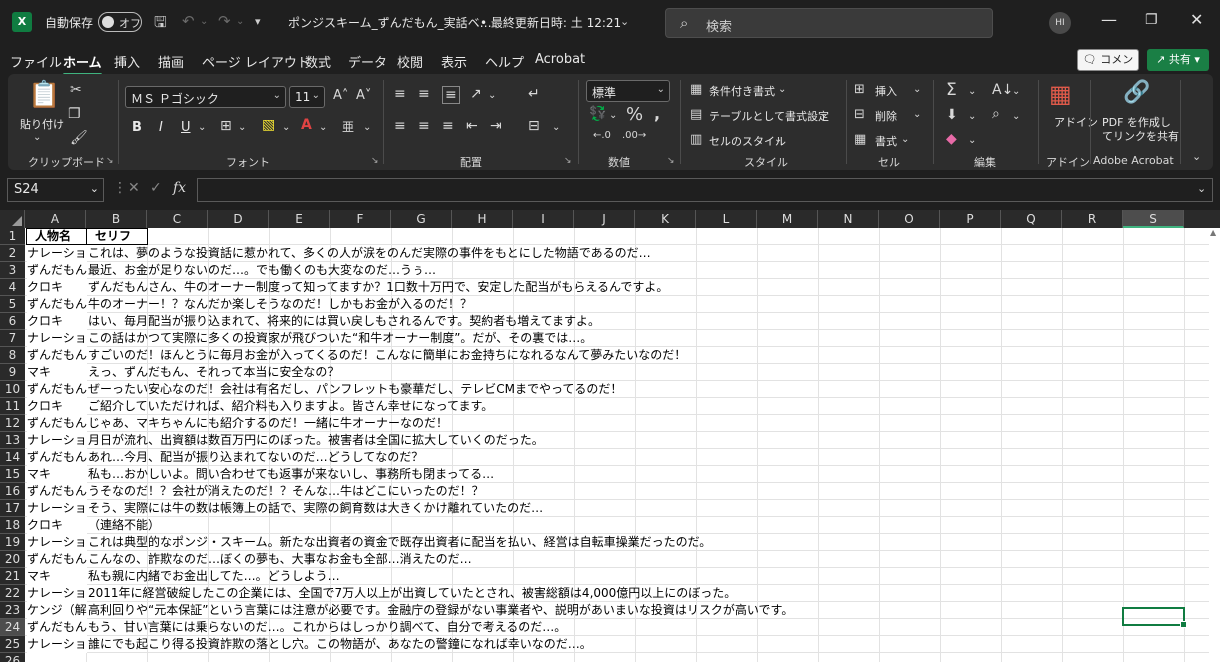 The width and height of the screenshot is (1220, 662). Describe the element at coordinates (124, 525) in the screenshot. I see `cell-line: （連絡不能）` at that location.